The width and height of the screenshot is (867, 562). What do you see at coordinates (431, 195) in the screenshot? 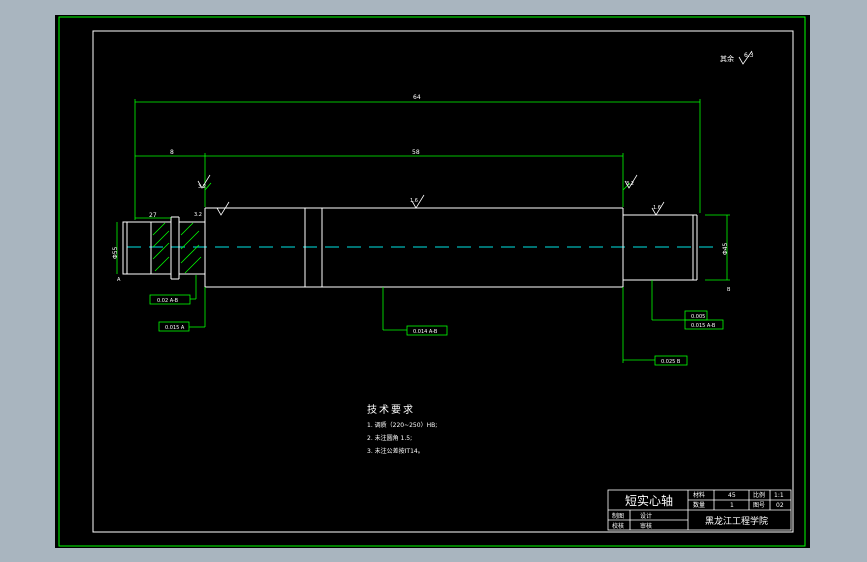
I see `roughness-symbols` at bounding box center [431, 195].